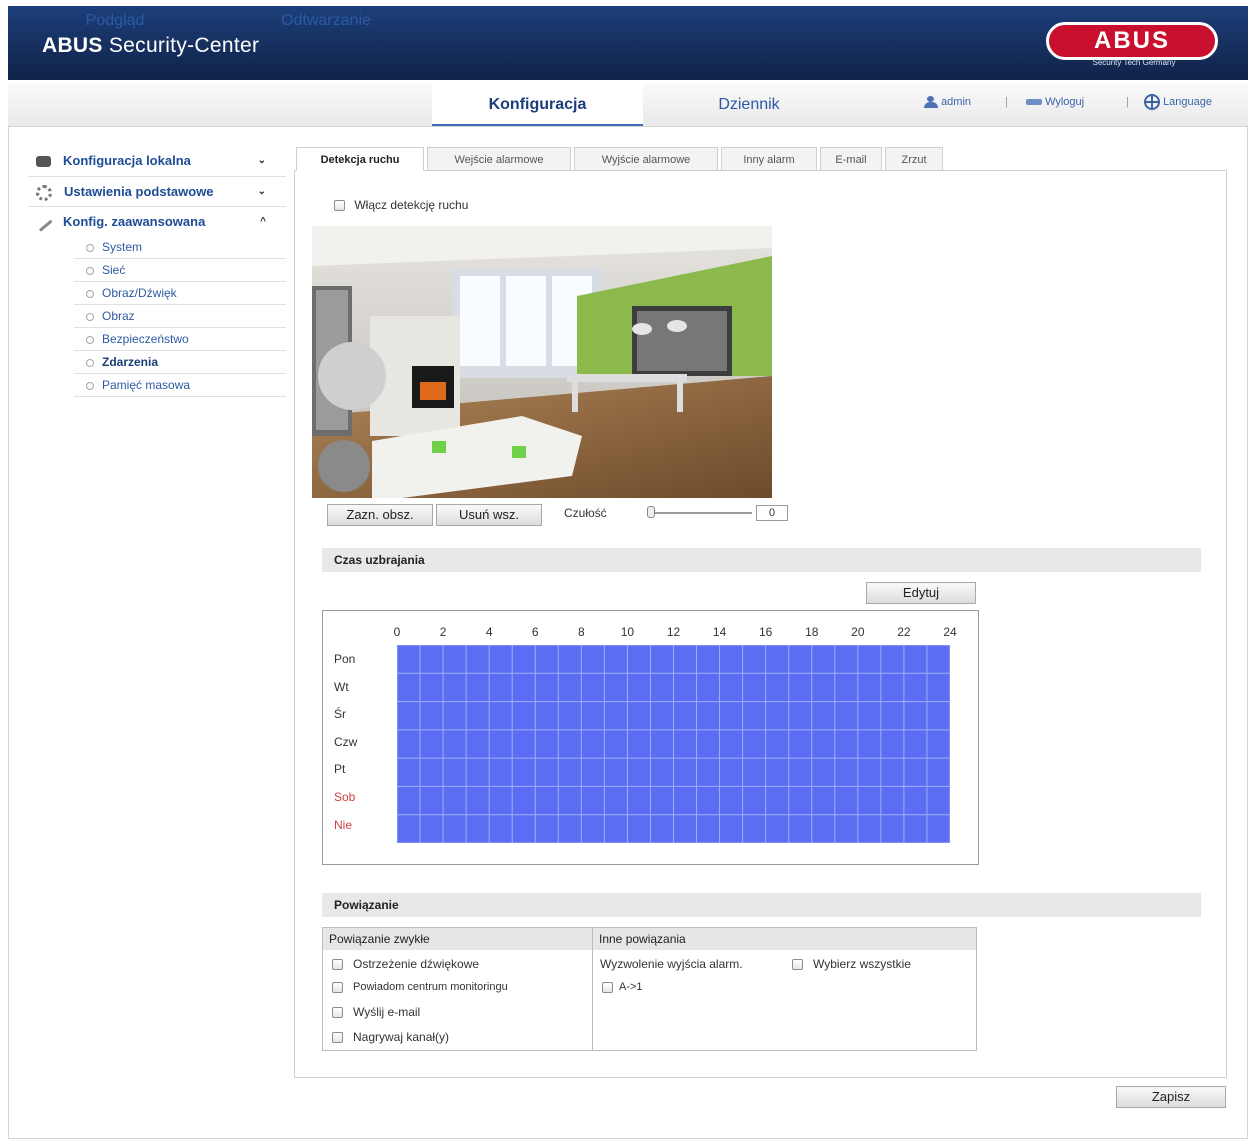 This screenshot has width=1254, height=1145. I want to click on tab-motion-detection: Detekcja ruchu, so click(360, 159).